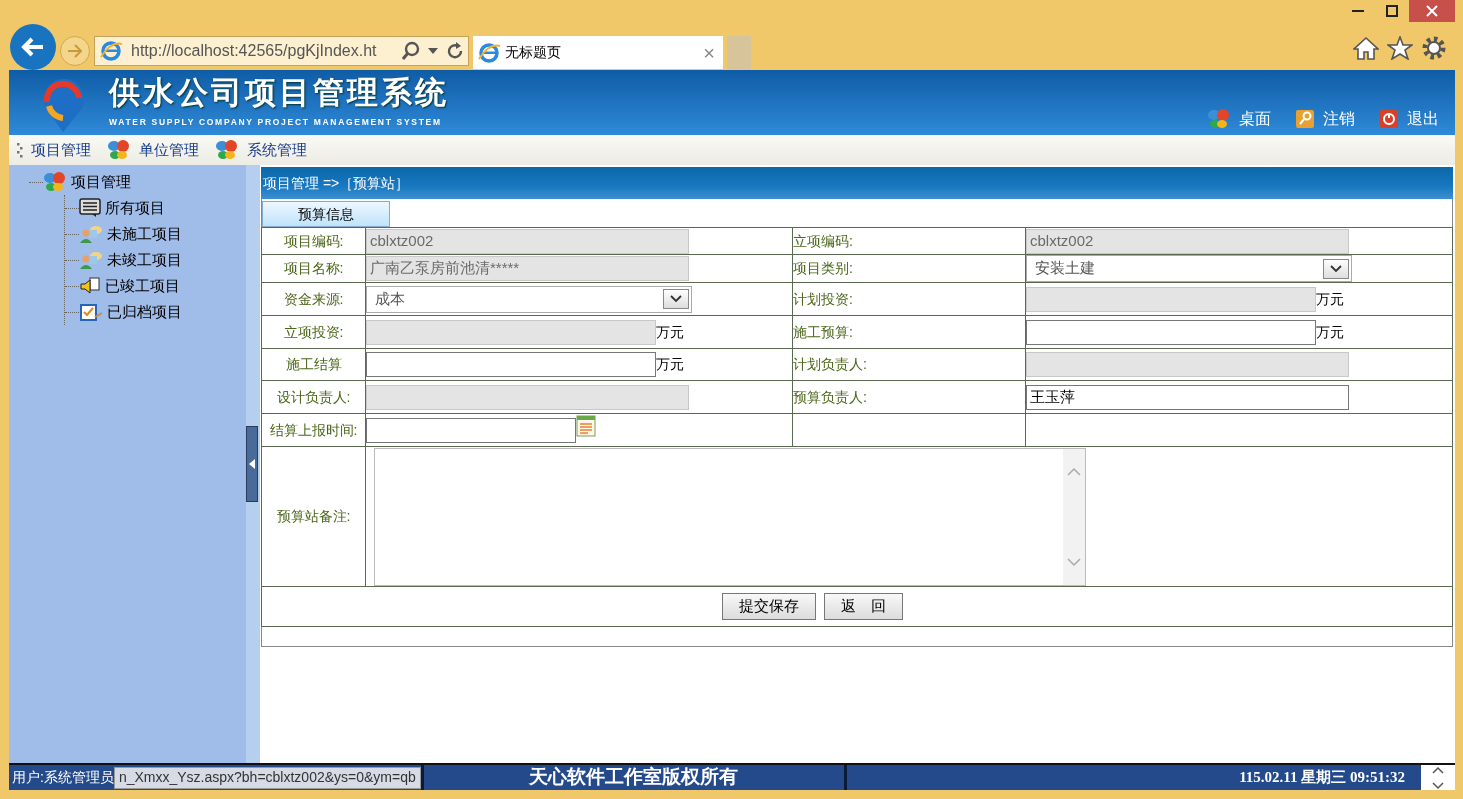 This screenshot has height=799, width=1463. I want to click on key-icon, so click(1305, 119).